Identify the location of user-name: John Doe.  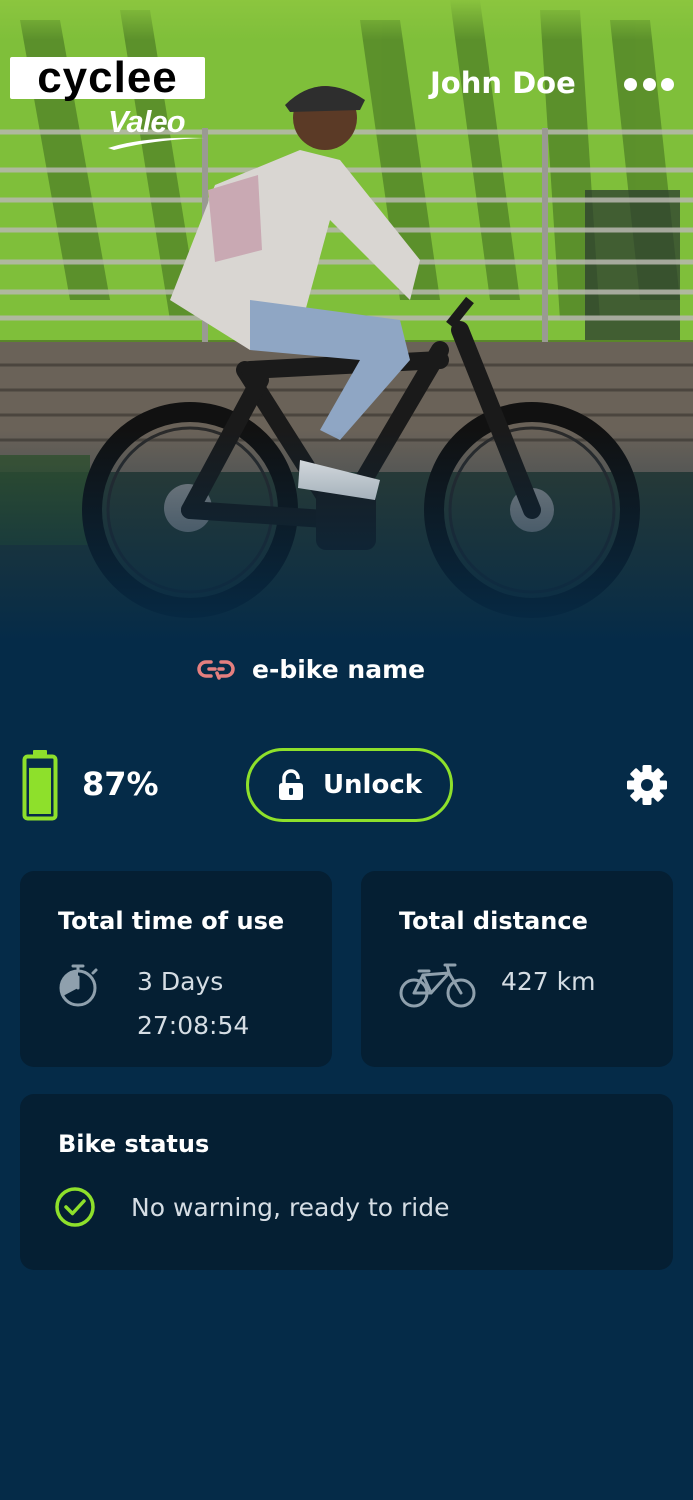
(503, 83).